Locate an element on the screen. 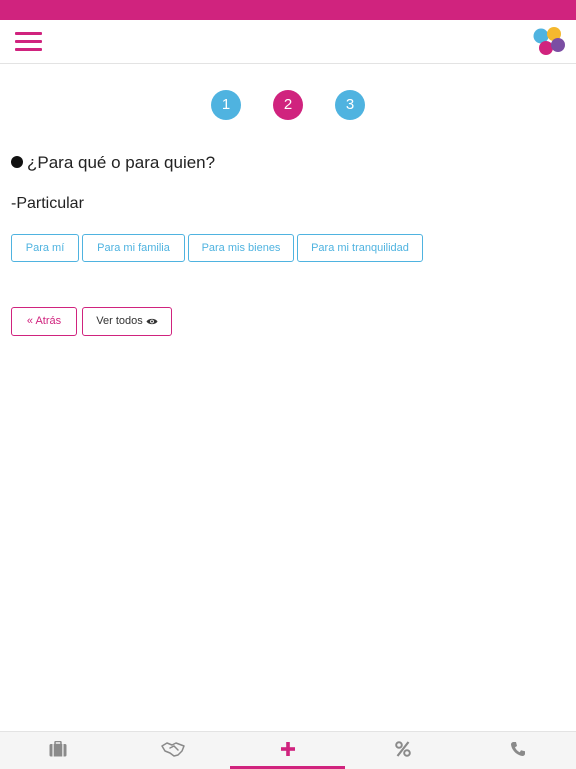 Image resolution: width=576 pixels, height=769 pixels. view-all-label: Ver todos is located at coordinates (119, 321).